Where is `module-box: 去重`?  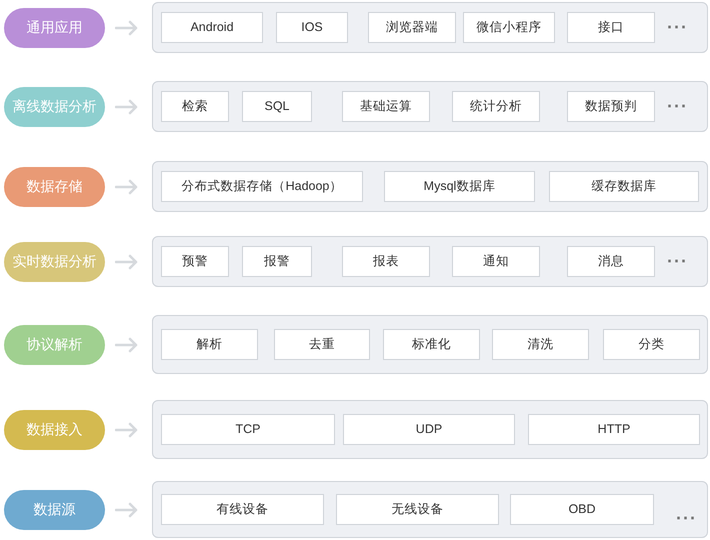 module-box: 去重 is located at coordinates (322, 344).